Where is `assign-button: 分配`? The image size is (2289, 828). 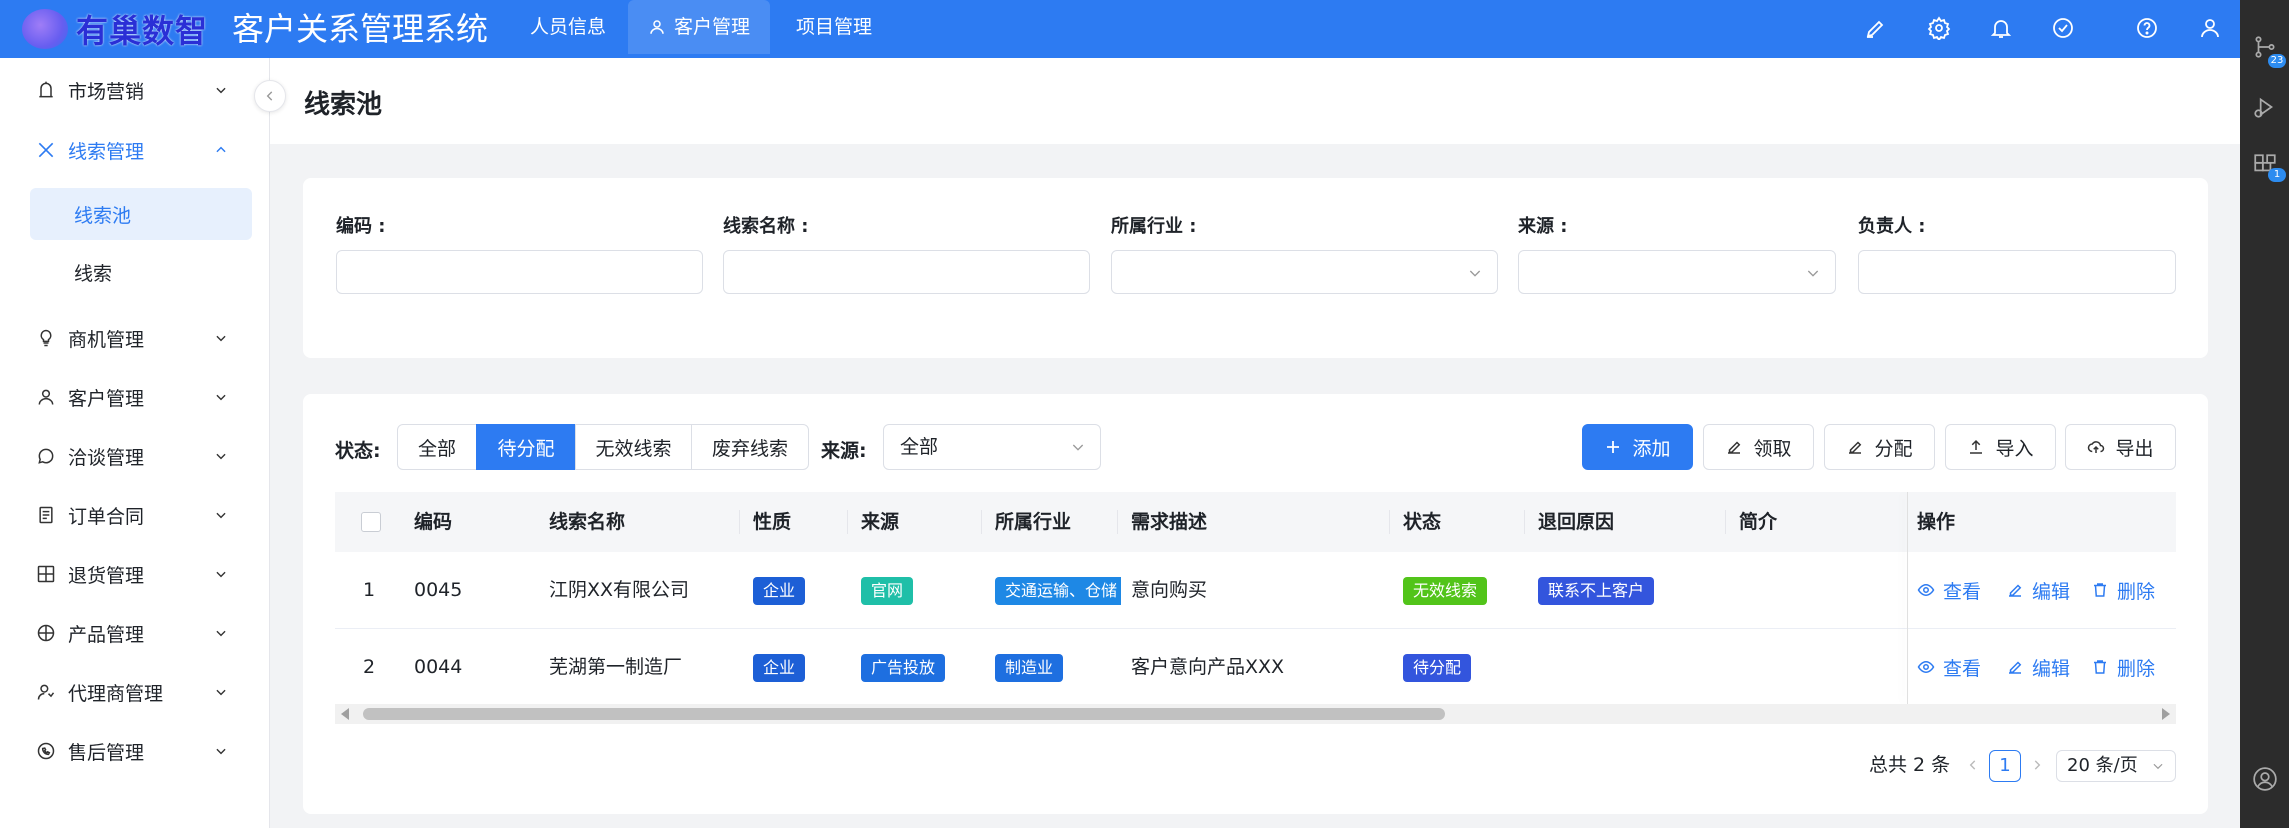 assign-button: 分配 is located at coordinates (1879, 447).